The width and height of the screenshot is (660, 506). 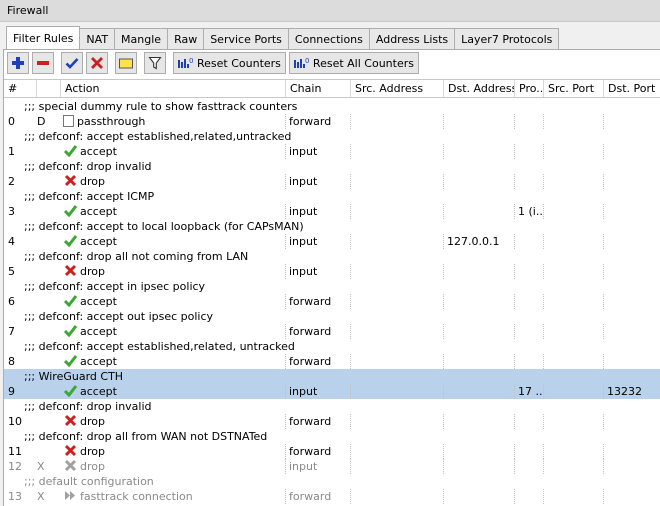 I want to click on rule-comment: ;;; defconf: accept in ipsec policy, so click(x=115, y=286).